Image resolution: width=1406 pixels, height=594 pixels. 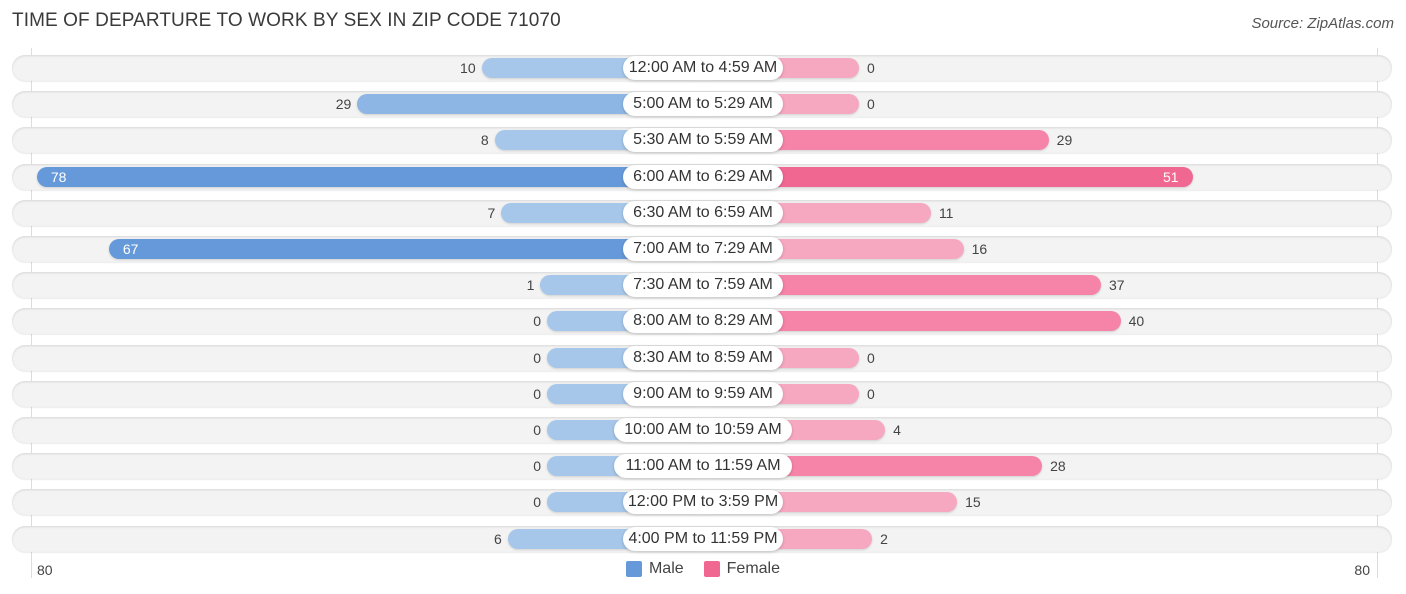 I want to click on category-label: 12:00 AM to 4:59 AM, so click(x=703, y=68).